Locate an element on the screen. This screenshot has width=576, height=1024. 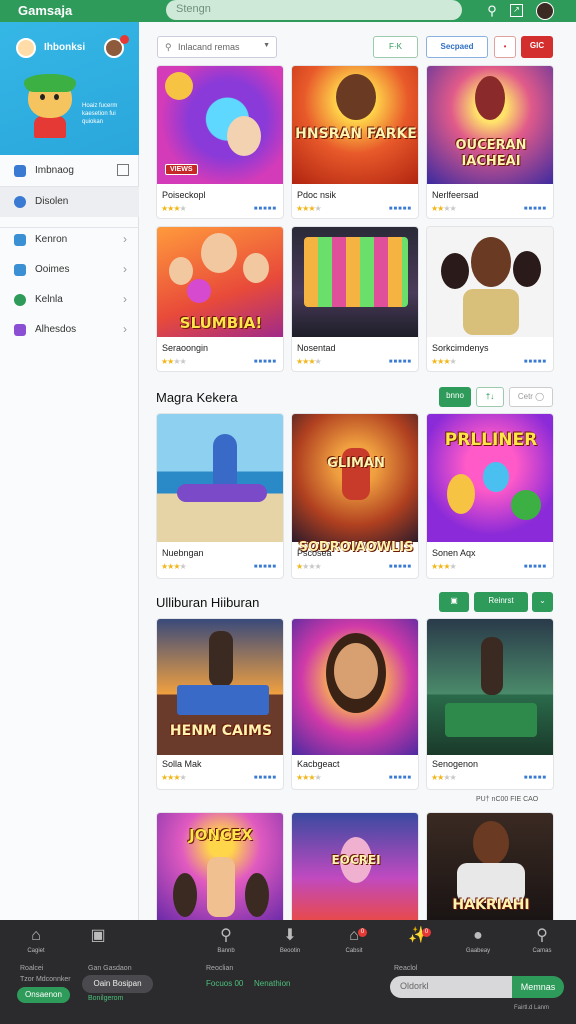
bottom-link: Bonilgerom is located at coordinates (105, 998).